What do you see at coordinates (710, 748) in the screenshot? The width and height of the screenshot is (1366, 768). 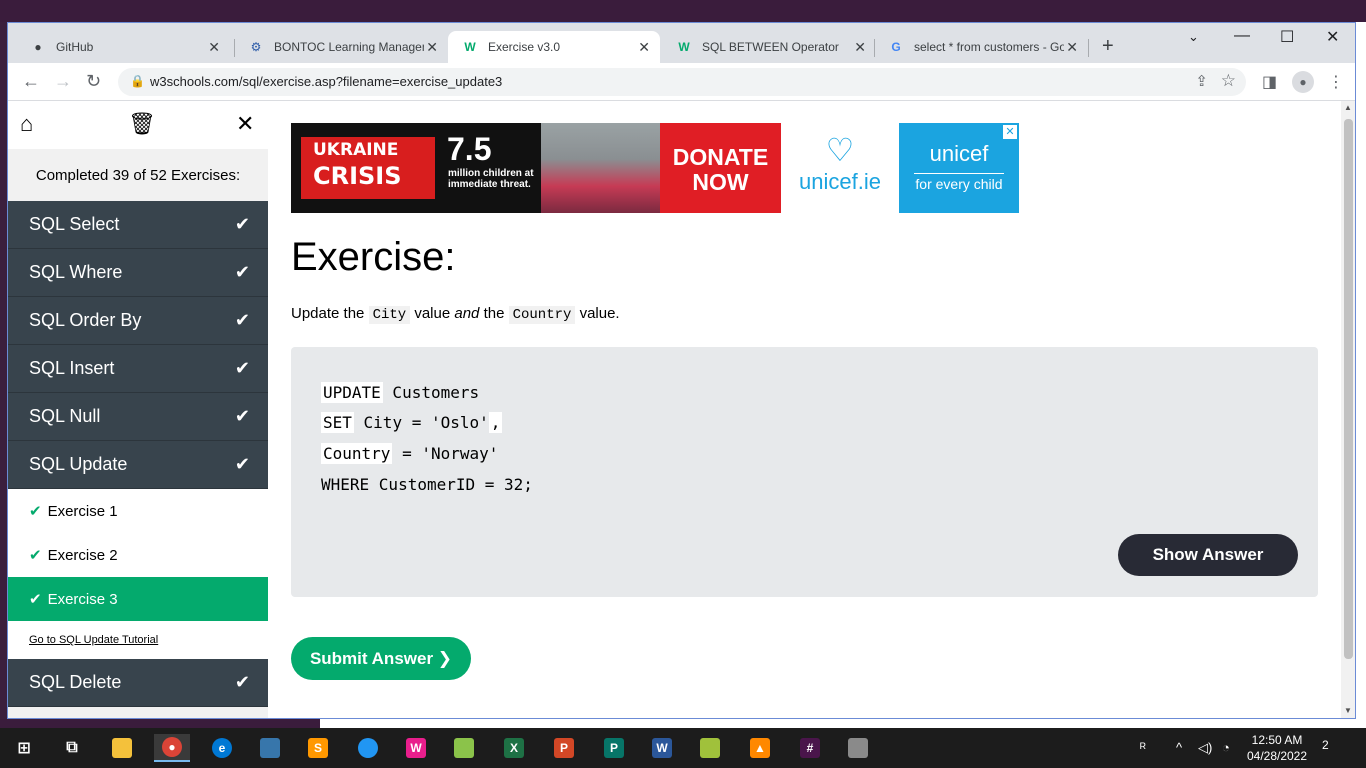 I see `app-tool-icon` at bounding box center [710, 748].